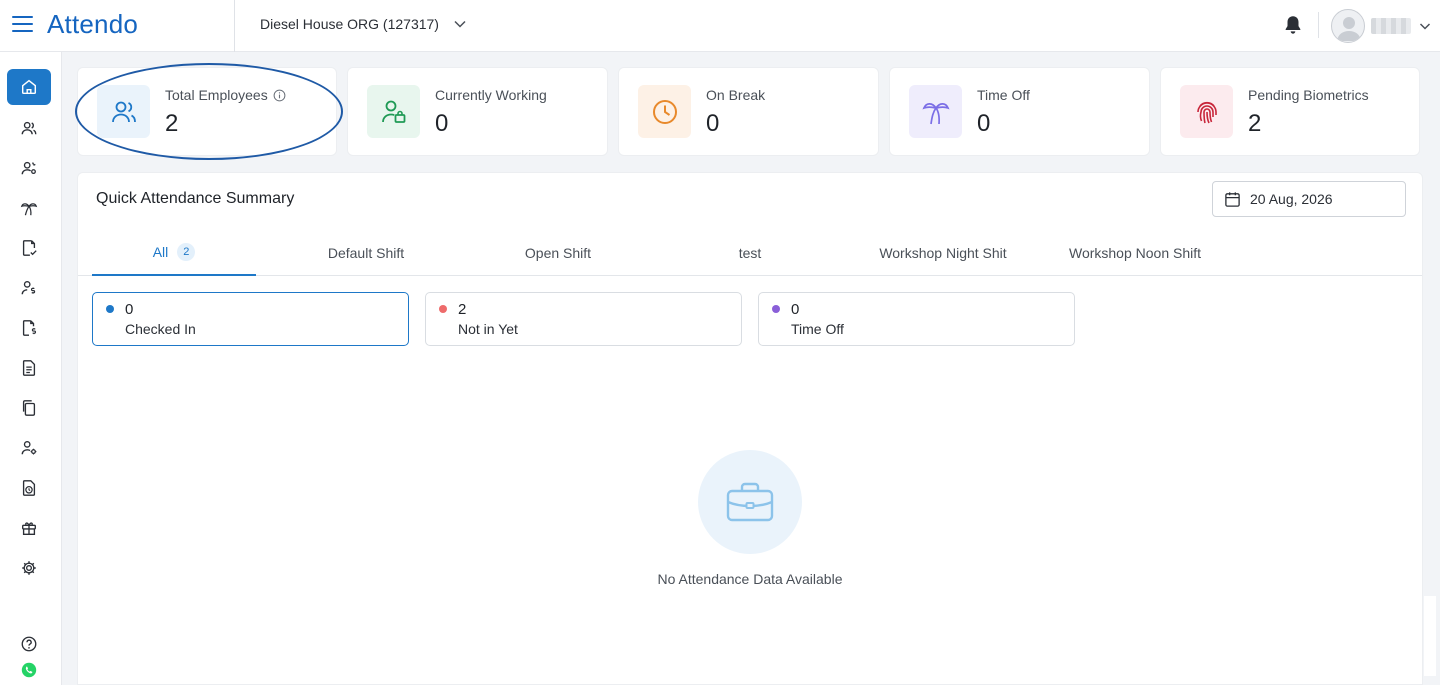  Describe the element at coordinates (1291, 199) in the screenshot. I see `date-value: 20 Aug, 2026` at that location.